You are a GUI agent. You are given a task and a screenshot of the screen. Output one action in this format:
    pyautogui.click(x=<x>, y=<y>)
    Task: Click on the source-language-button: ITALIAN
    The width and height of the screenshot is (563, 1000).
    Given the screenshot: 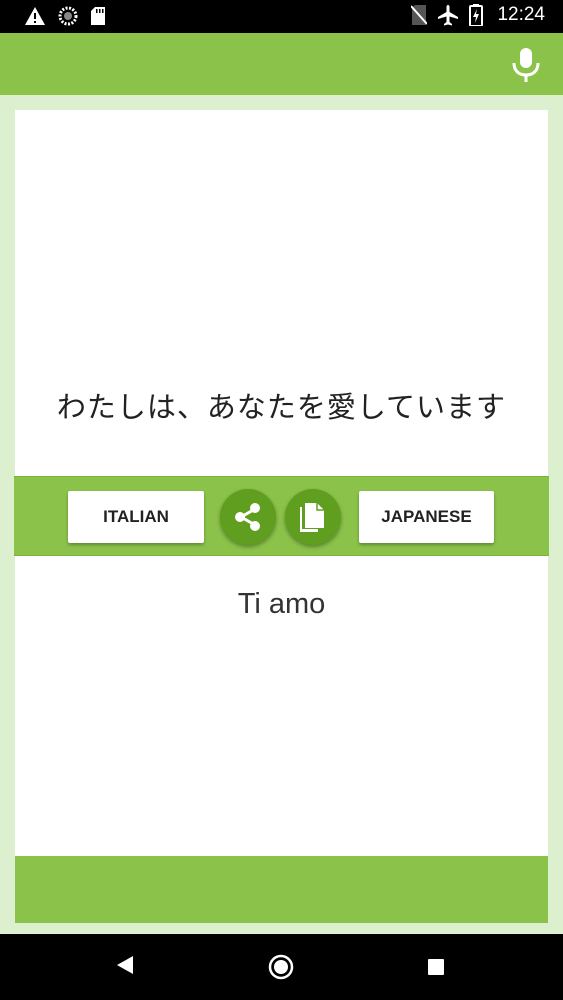 What is the action you would take?
    pyautogui.click(x=136, y=517)
    